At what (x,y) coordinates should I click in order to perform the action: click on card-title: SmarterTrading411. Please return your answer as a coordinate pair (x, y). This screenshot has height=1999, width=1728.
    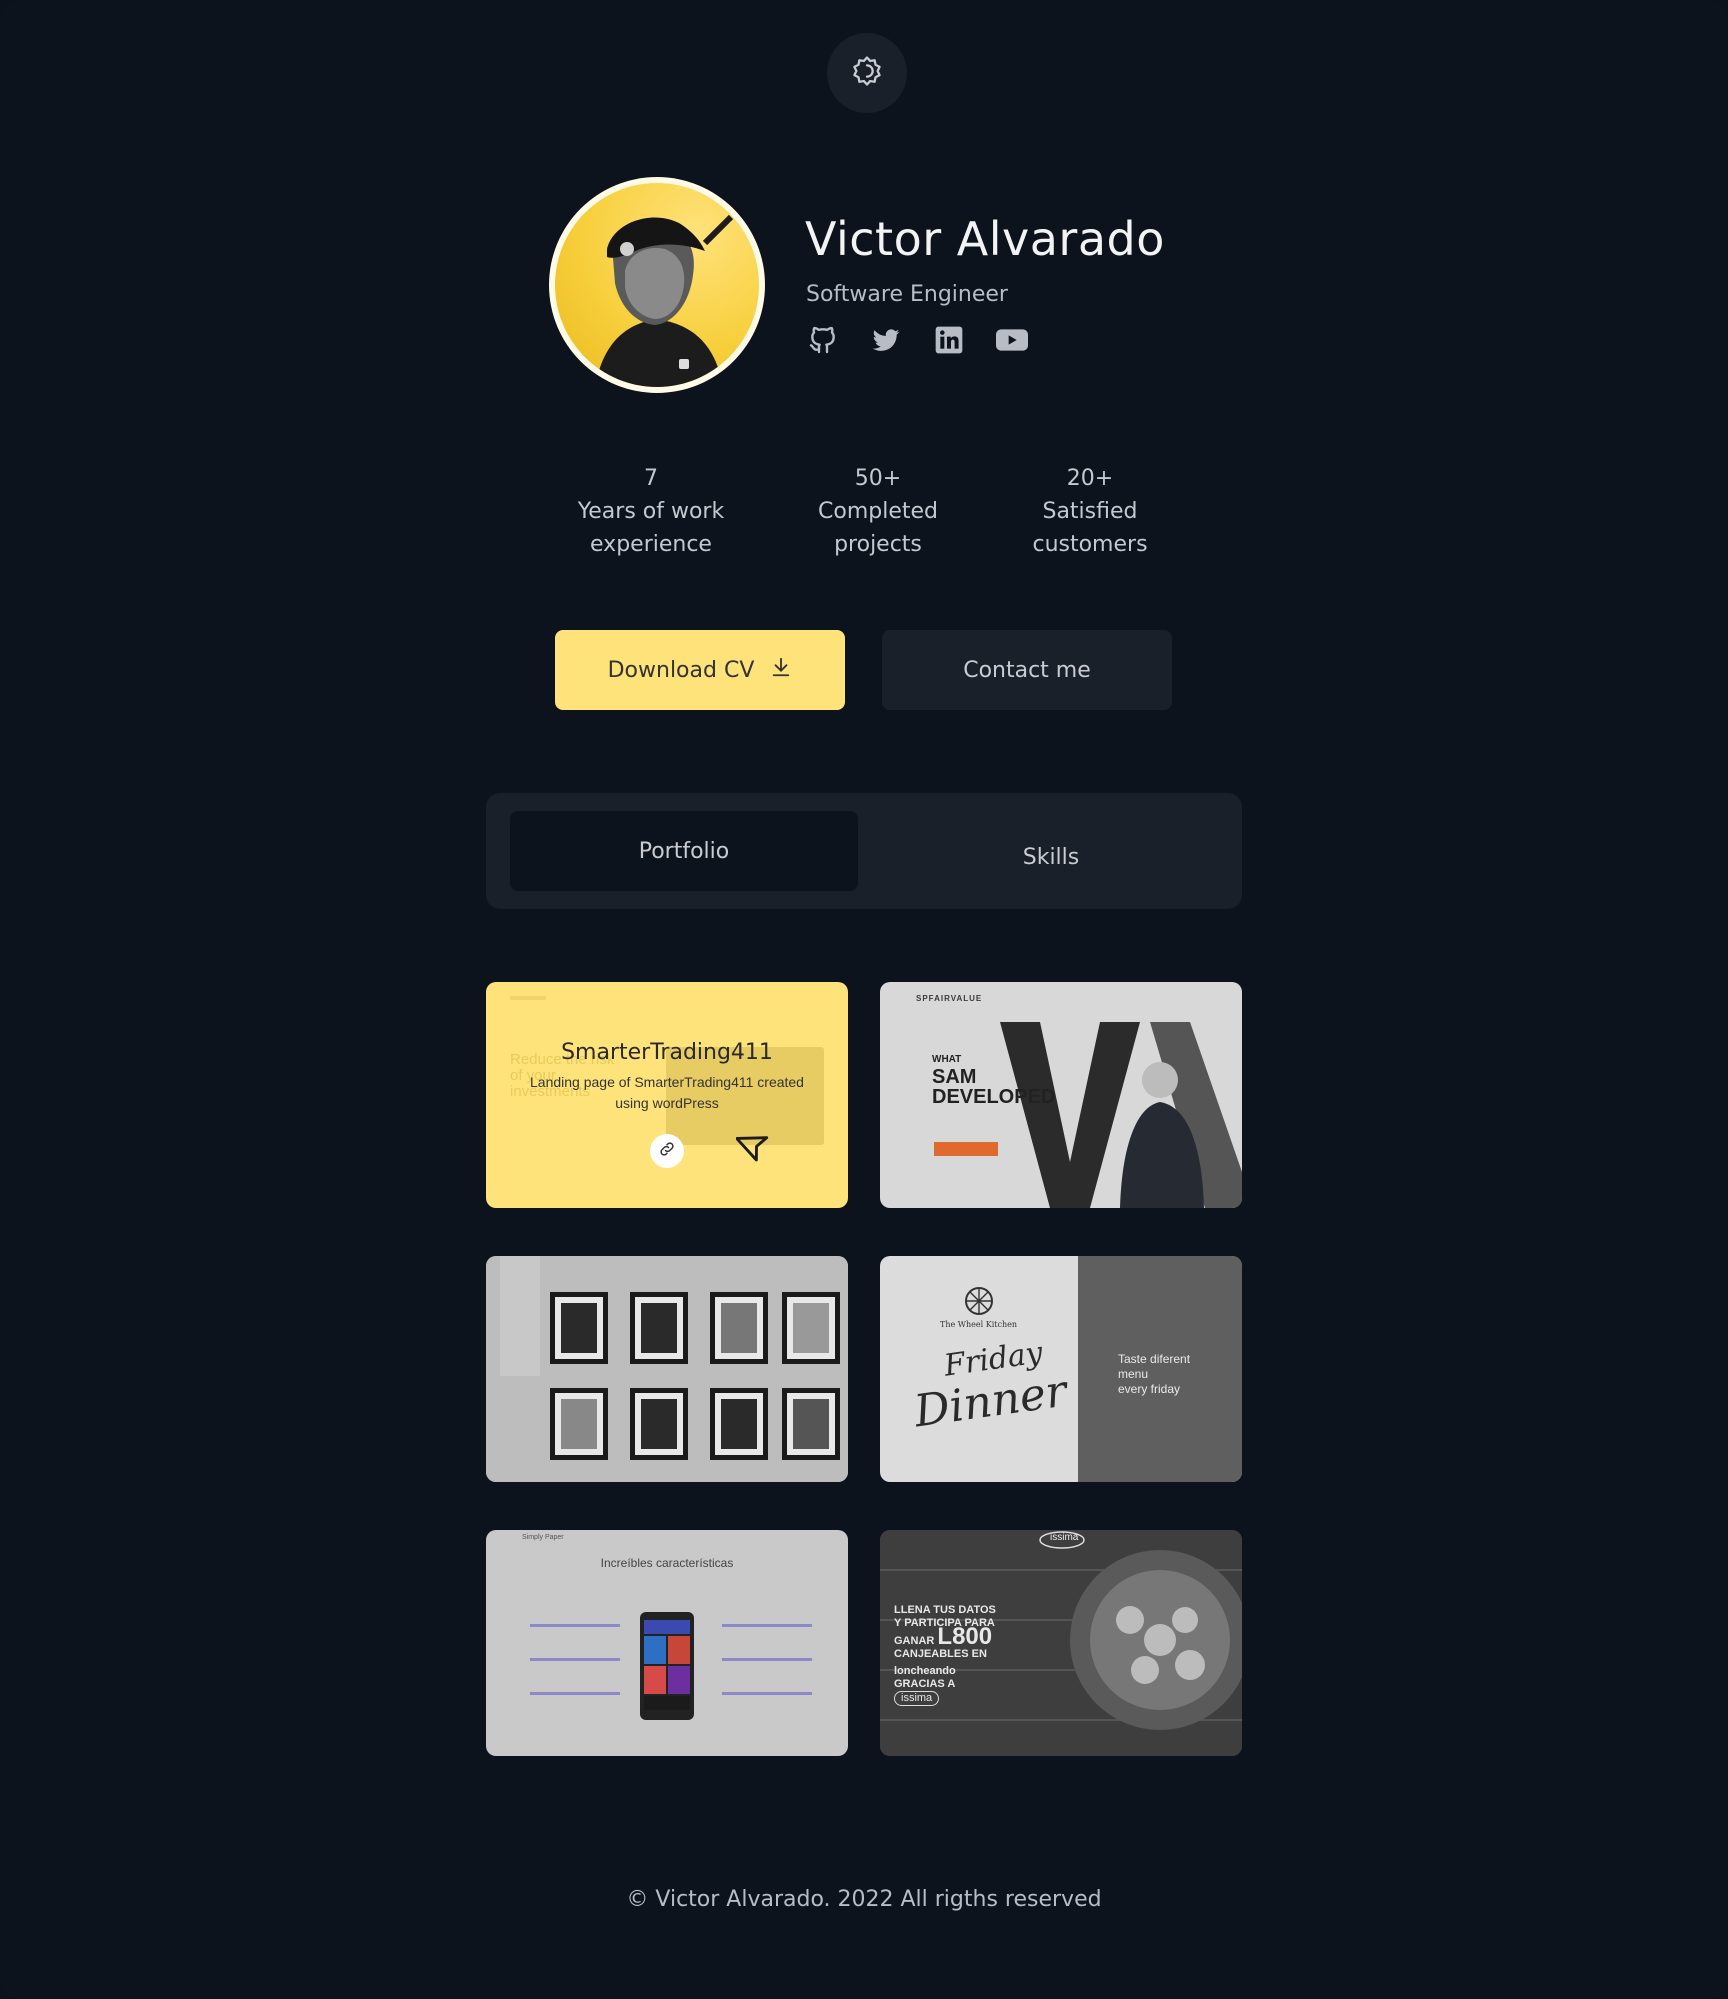
    Looking at the image, I should click on (667, 1052).